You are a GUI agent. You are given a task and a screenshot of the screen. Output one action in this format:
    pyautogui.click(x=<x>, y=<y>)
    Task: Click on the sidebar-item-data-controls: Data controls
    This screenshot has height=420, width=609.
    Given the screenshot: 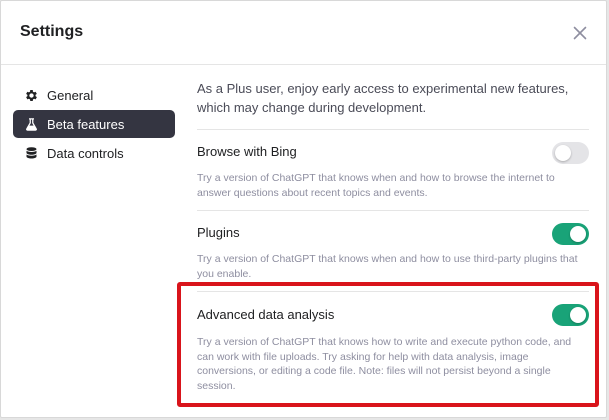 What is the action you would take?
    pyautogui.click(x=94, y=153)
    